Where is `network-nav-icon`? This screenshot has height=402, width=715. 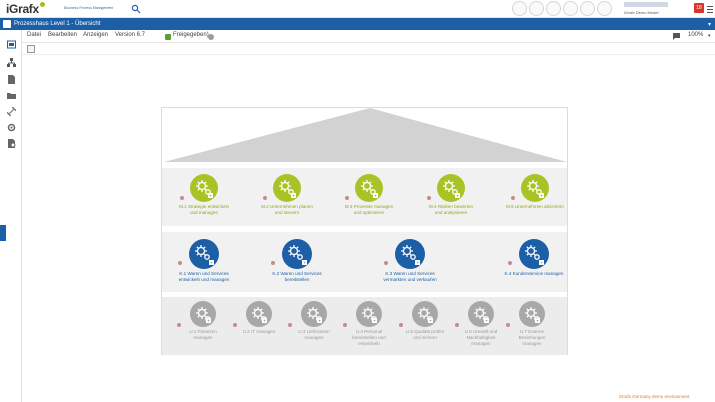
network-nav-icon is located at coordinates (519, 8).